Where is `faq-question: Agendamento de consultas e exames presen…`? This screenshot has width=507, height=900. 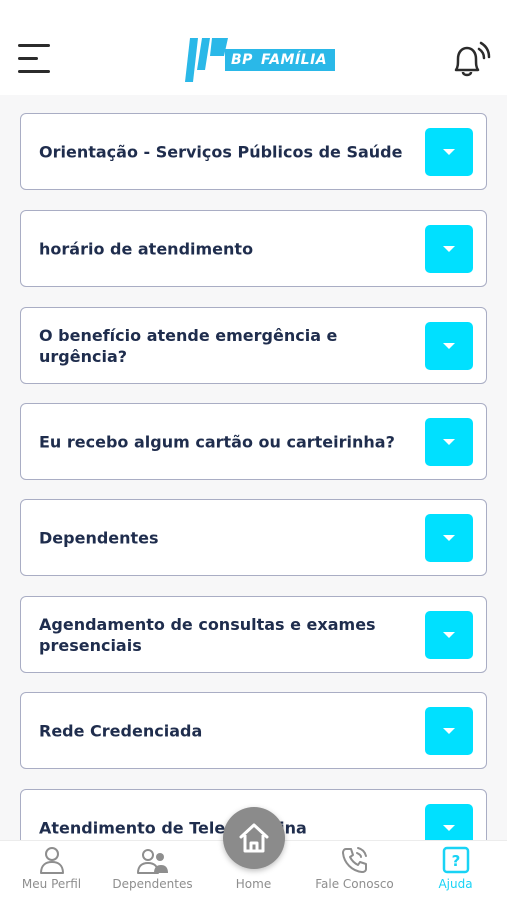
faq-question: Agendamento de consultas e exames presen… is located at coordinates (207, 634).